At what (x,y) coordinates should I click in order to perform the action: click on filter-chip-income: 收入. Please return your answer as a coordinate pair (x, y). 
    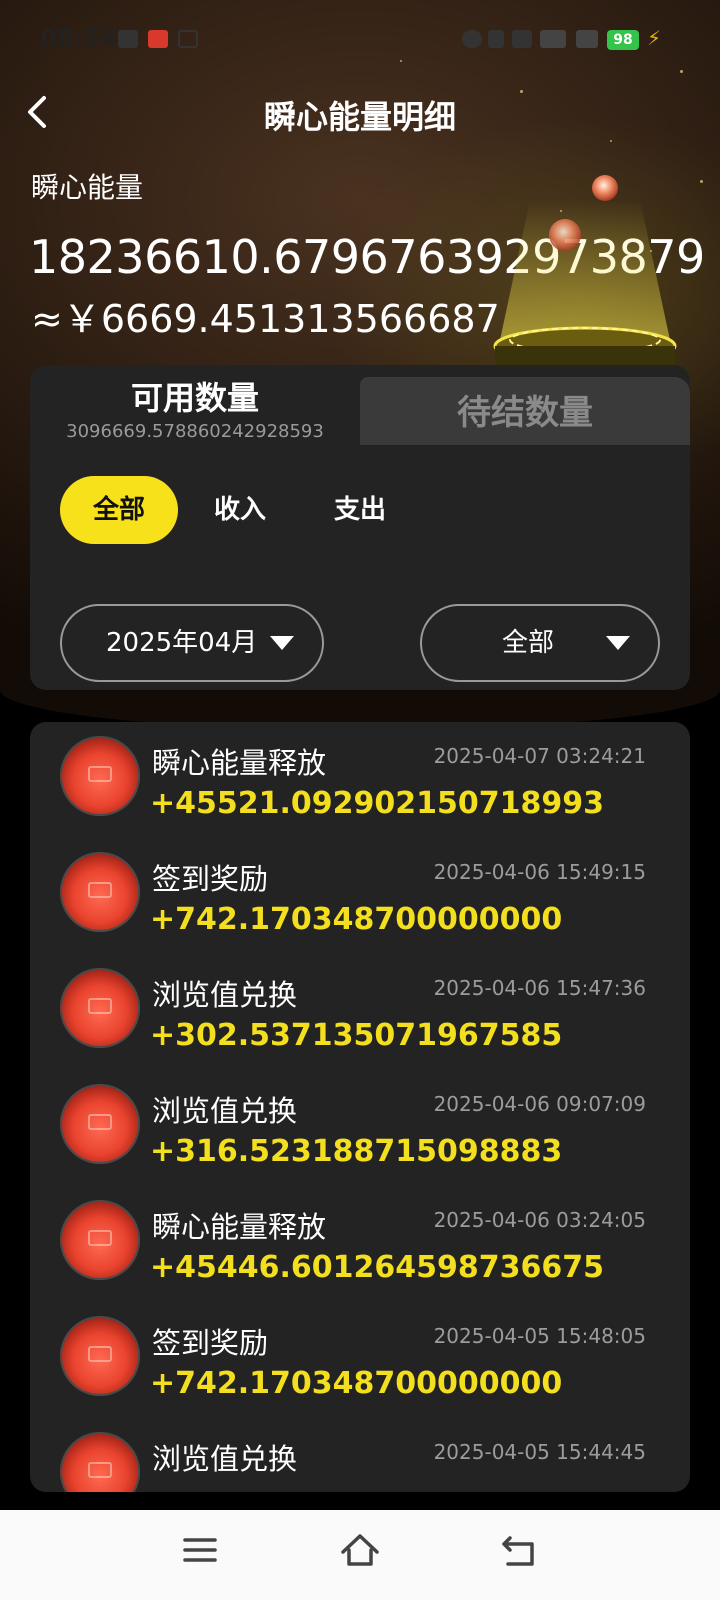
    Looking at the image, I should click on (240, 510).